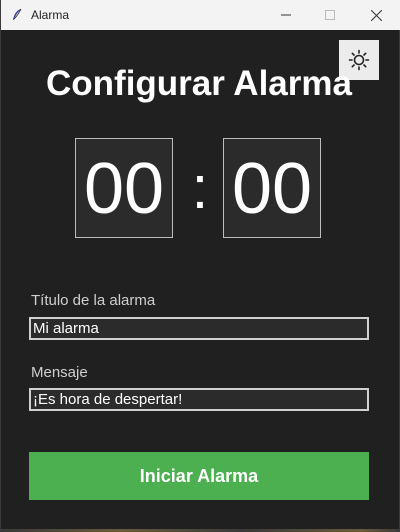  I want to click on hours-display: 00, so click(124, 188).